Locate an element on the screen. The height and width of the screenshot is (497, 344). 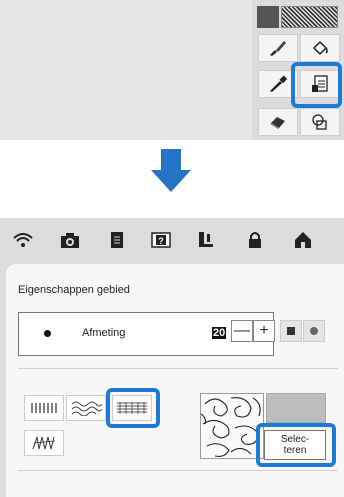
eraser-icon is located at coordinates (277, 123).